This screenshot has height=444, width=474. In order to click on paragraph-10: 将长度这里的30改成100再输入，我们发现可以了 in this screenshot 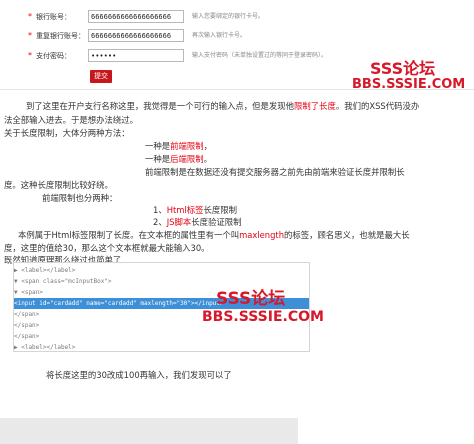, I will do `click(139, 375)`.